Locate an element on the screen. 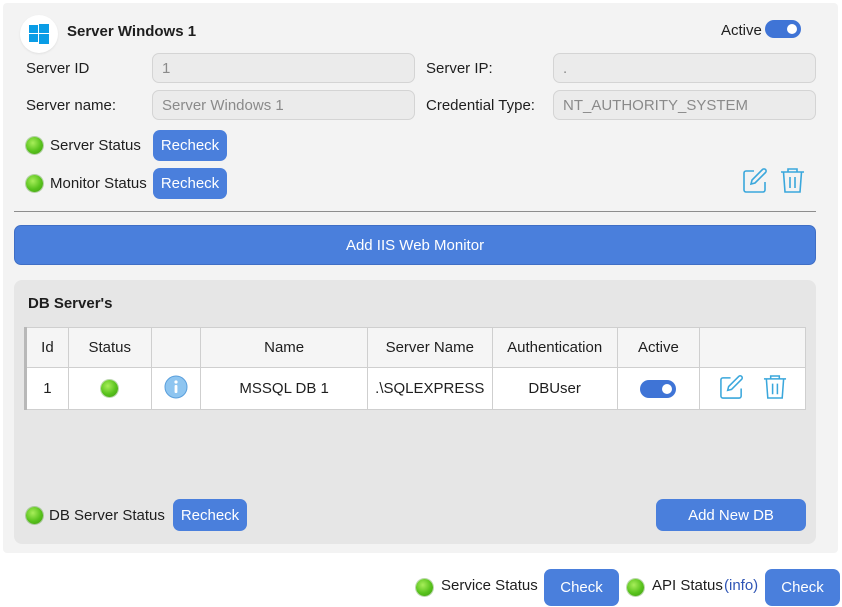 The height and width of the screenshot is (607, 842). api-info-link: (info) is located at coordinates (741, 585).